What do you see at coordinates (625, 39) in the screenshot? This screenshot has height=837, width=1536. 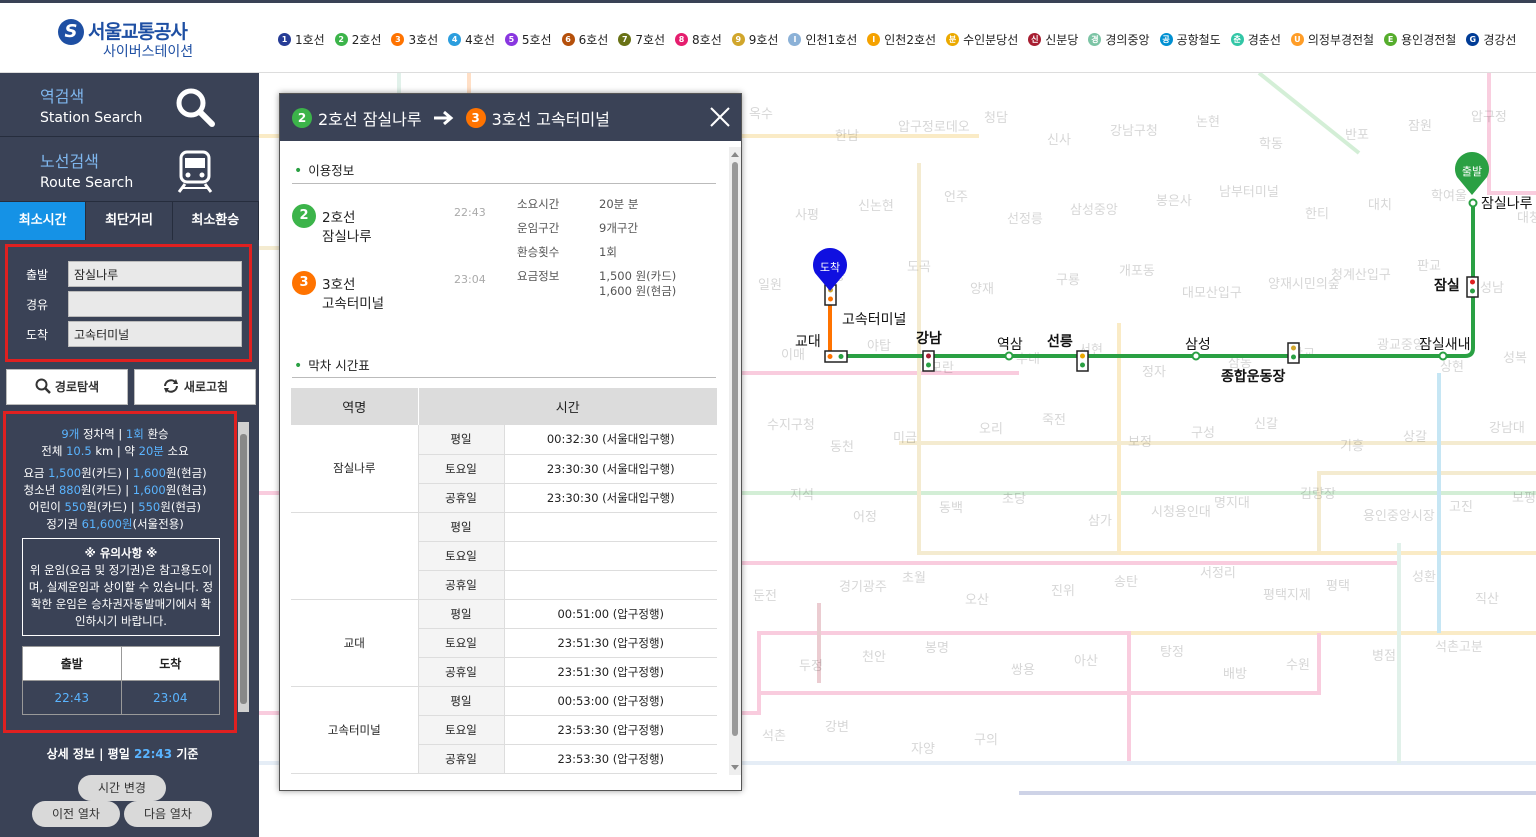 I see `line-badge-icon: 7` at bounding box center [625, 39].